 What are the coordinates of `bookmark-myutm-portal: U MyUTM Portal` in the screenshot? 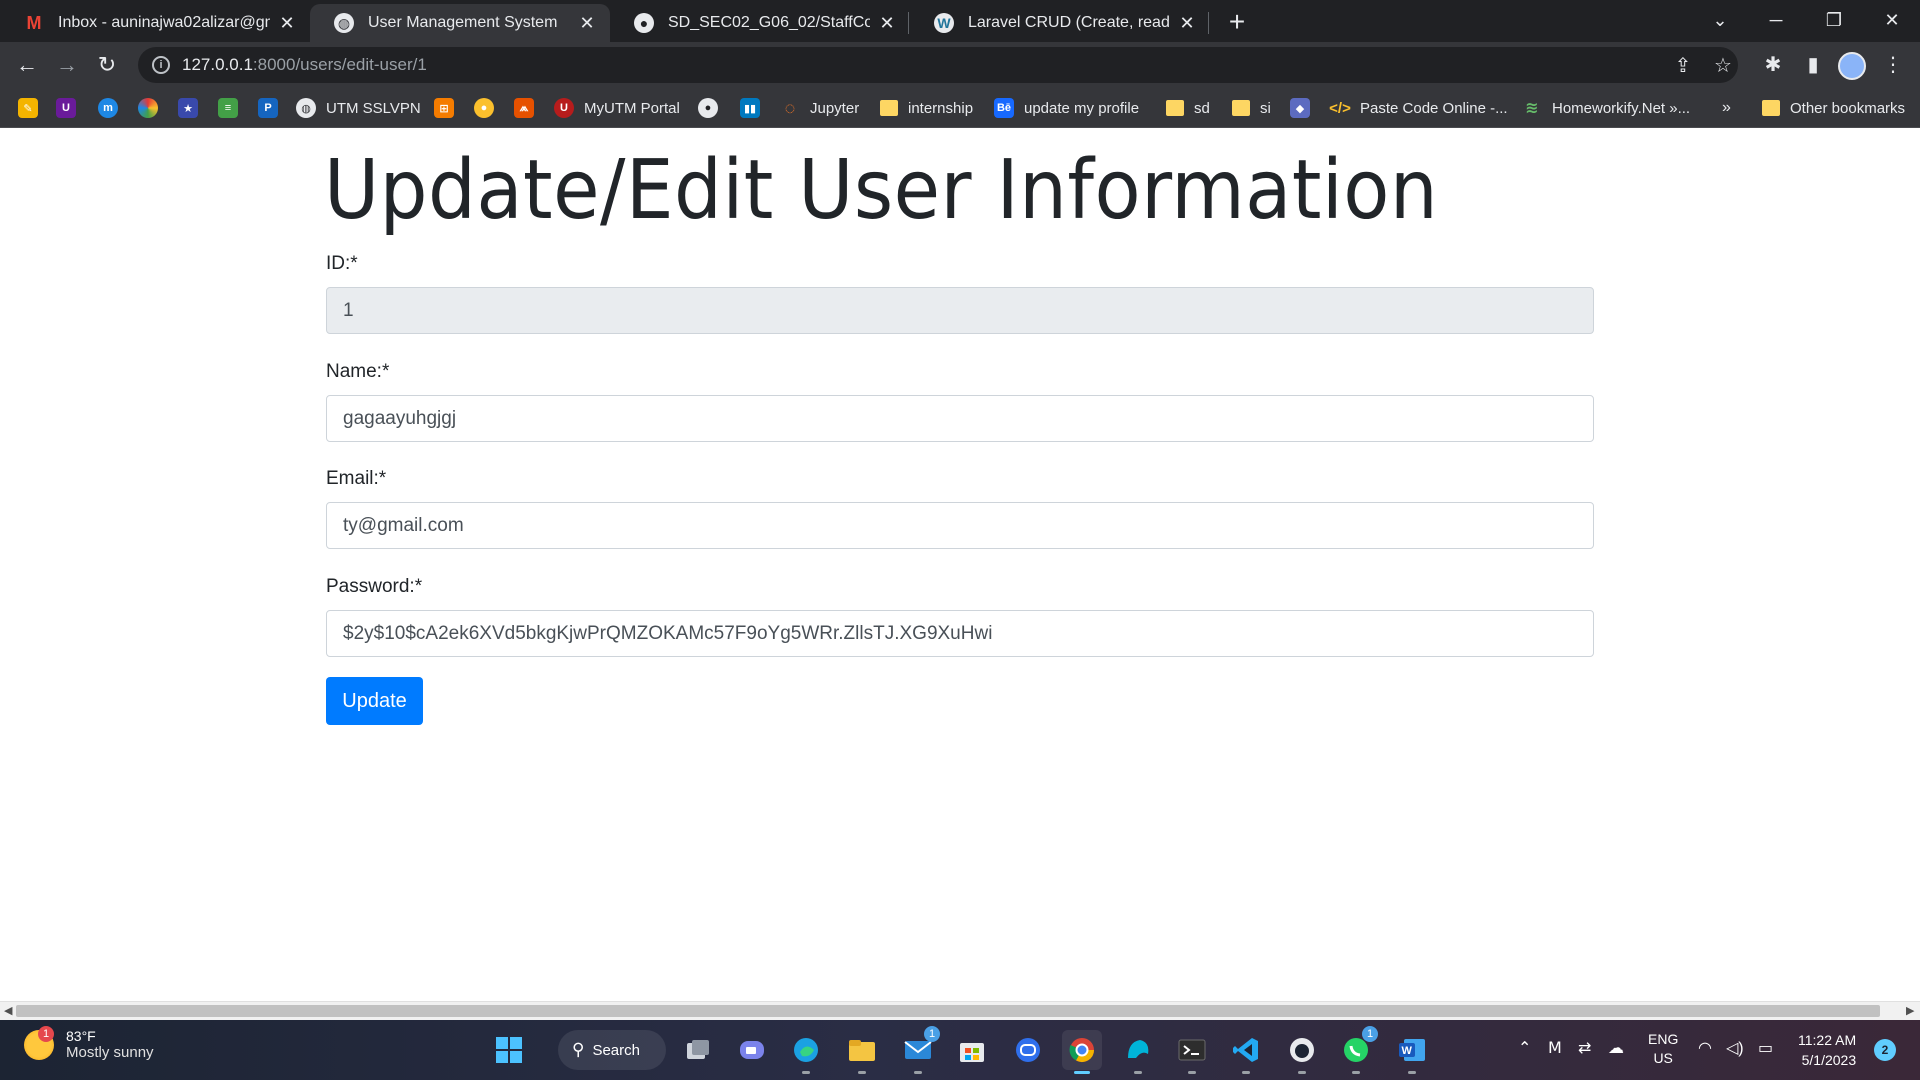 It's located at (617, 108).